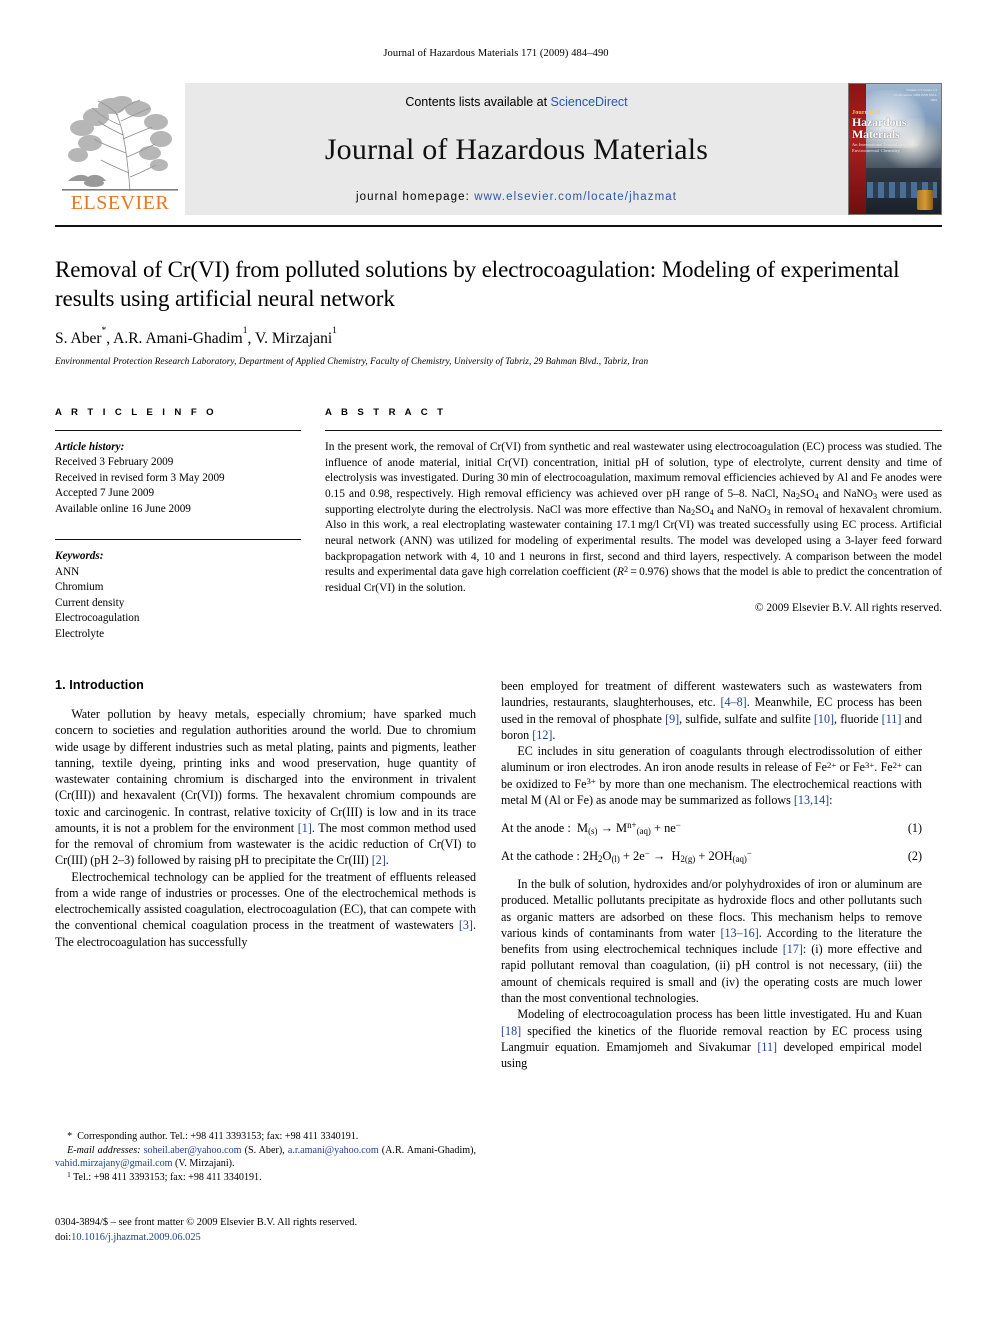 Image resolution: width=992 pixels, height=1323 pixels. Describe the element at coordinates (140, 477) in the screenshot. I see `history-item: Received in revised form 3 May 2009` at that location.